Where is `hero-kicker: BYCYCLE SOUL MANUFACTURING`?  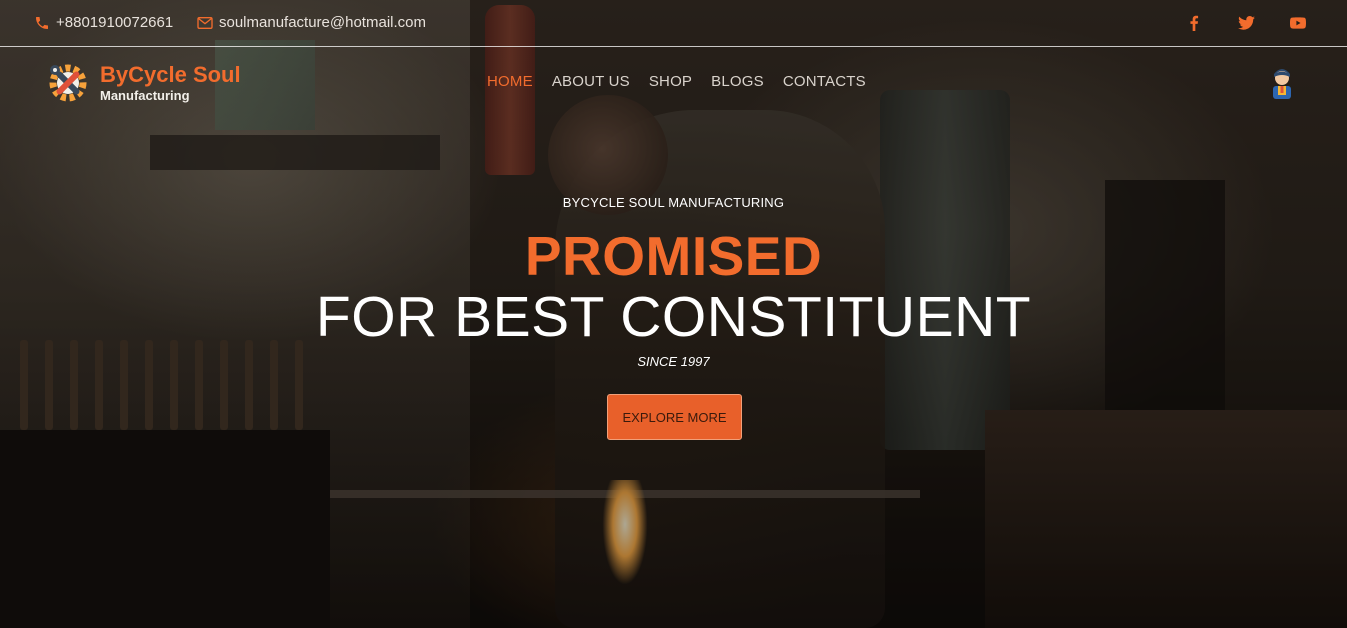
hero-kicker: BYCYCLE SOUL MANUFACTURING is located at coordinates (673, 202).